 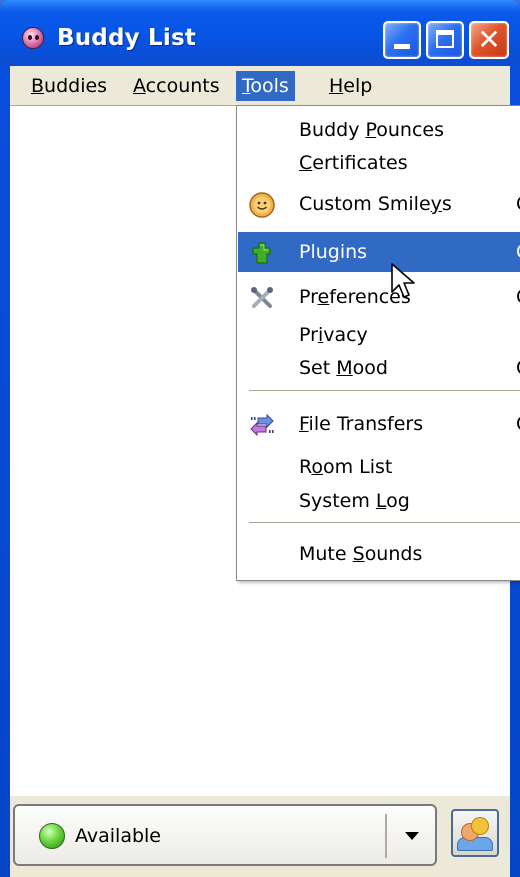 I want to click on minimize-button, so click(x=402, y=40).